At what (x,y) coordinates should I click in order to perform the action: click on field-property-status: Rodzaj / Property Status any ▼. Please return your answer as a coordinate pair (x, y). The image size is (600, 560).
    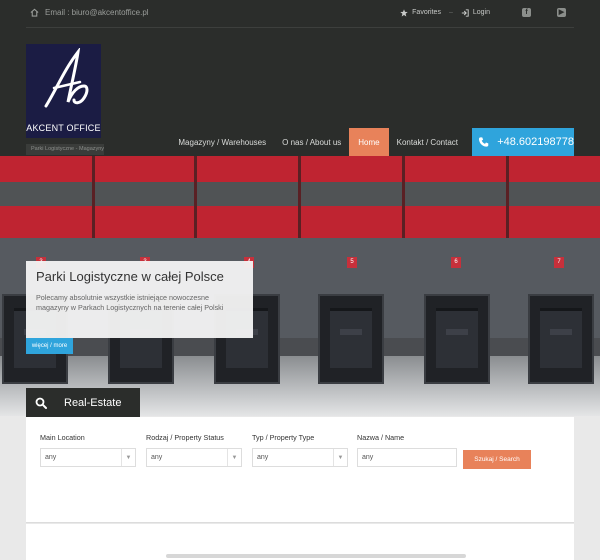
    Looking at the image, I should click on (194, 450).